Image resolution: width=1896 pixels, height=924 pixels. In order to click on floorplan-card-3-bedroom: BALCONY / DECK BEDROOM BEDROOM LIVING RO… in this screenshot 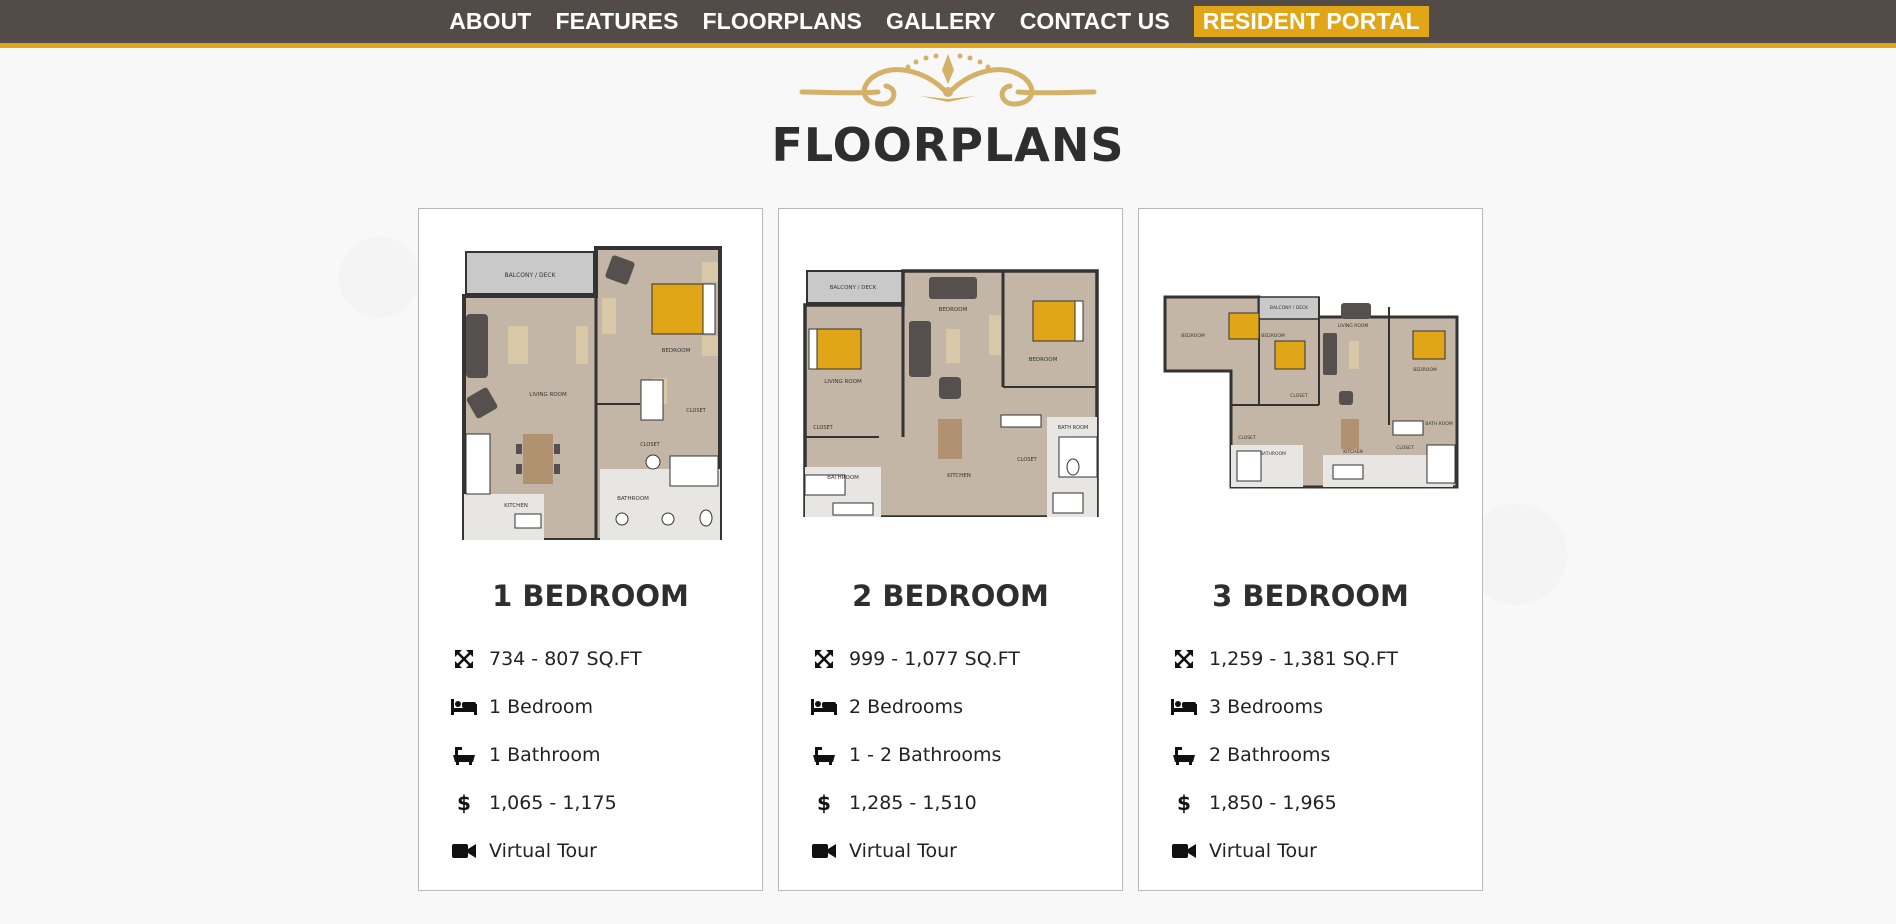, I will do `click(1310, 549)`.